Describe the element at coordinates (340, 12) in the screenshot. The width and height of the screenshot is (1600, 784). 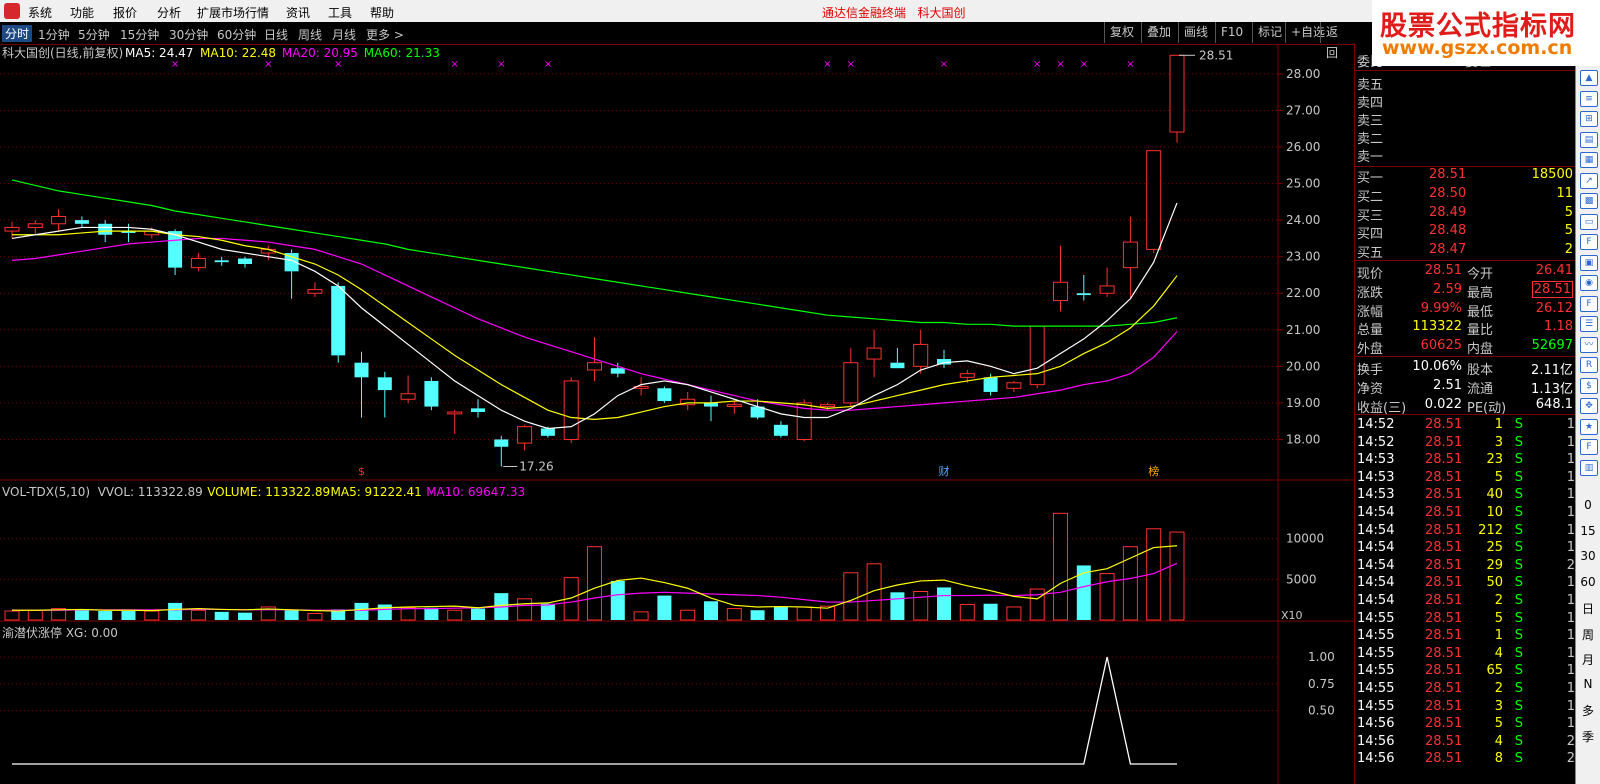
I see `menu-tools: 工具` at that location.